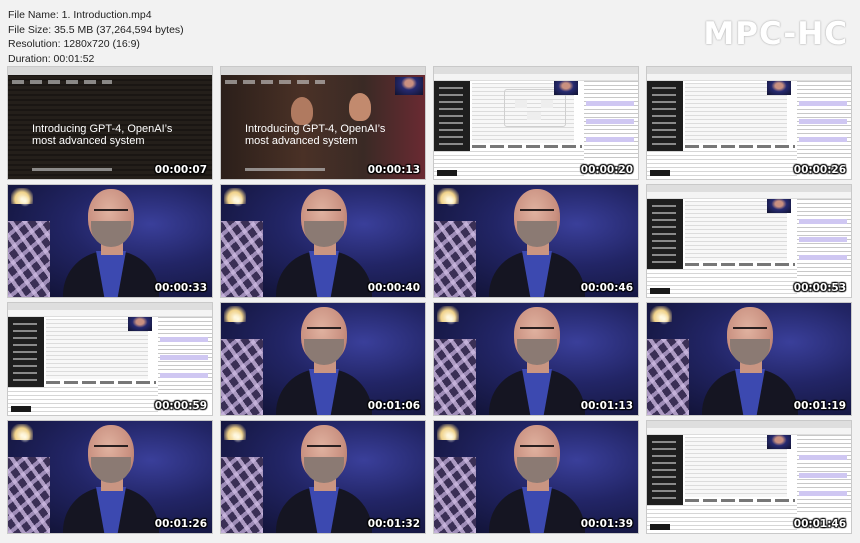 The height and width of the screenshot is (543, 860). Describe the element at coordinates (96, 29) in the screenshot. I see `file-size: File Size: 35.5 MB (37,264,594 bytes)` at that location.